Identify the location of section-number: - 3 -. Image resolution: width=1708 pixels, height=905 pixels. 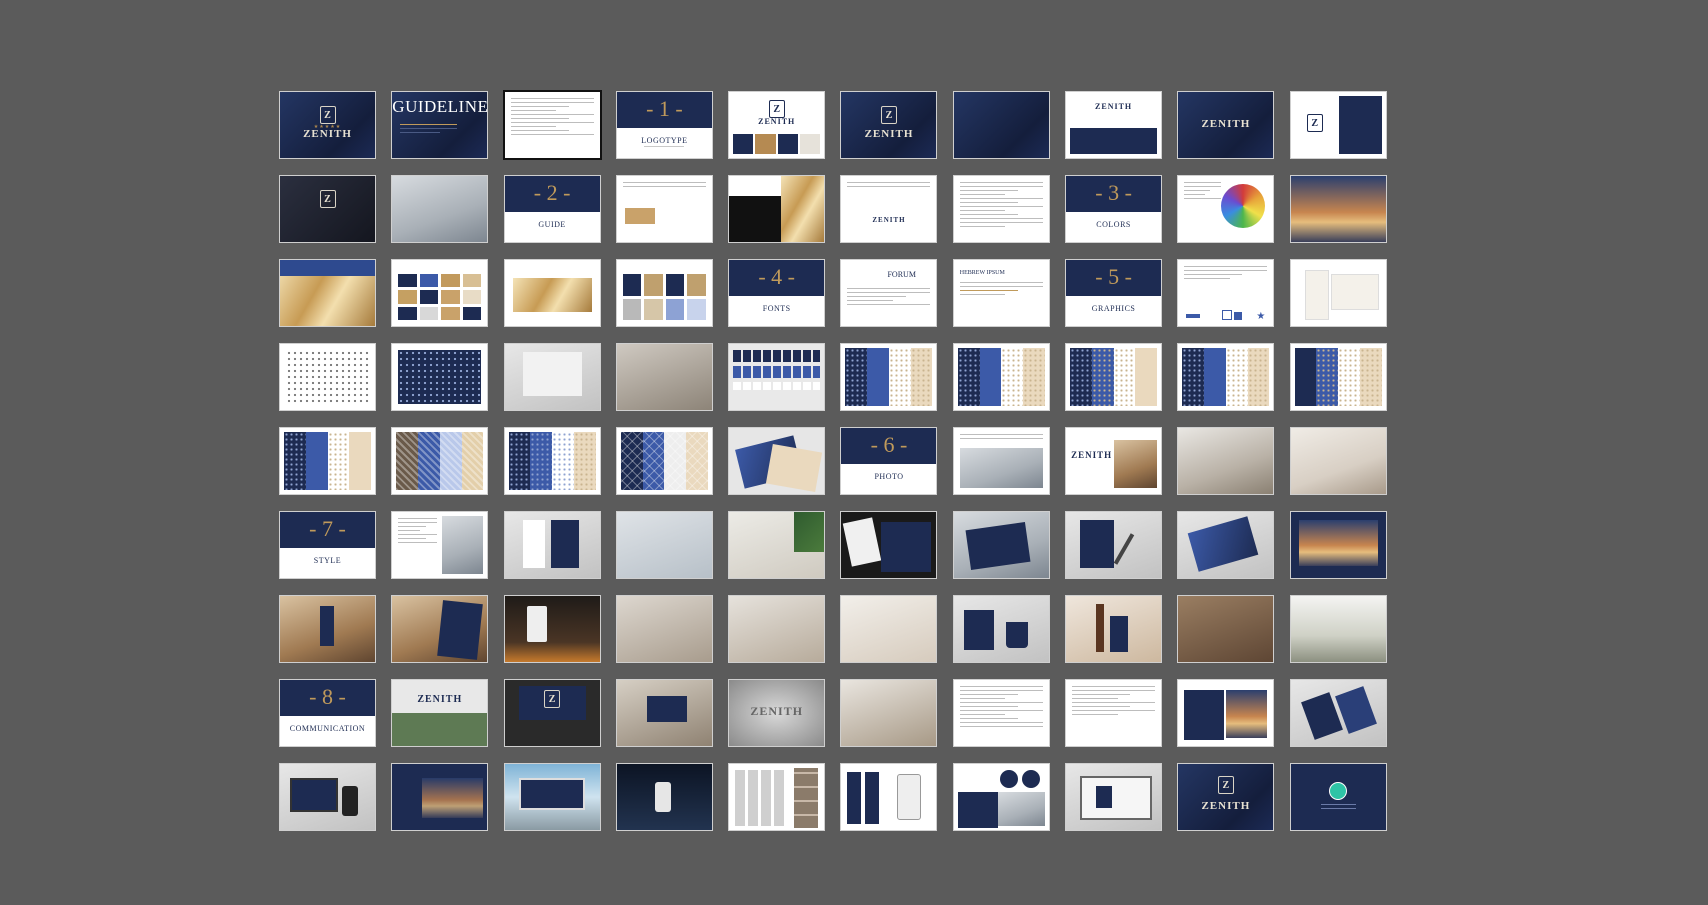
(1113, 192).